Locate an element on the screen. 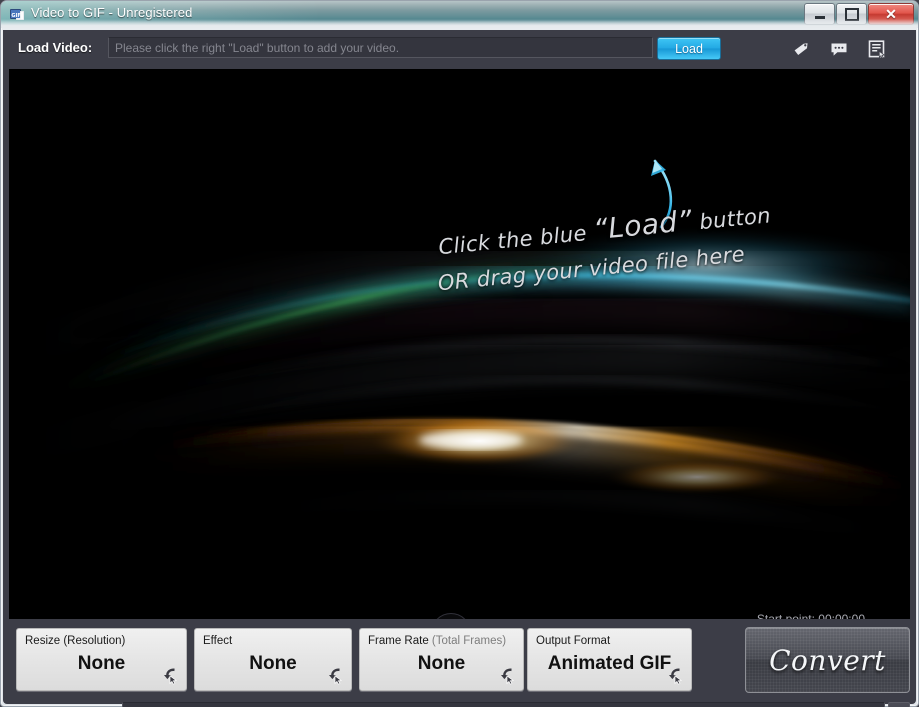  panel-output-format-cursor-icon is located at coordinates (676, 676).